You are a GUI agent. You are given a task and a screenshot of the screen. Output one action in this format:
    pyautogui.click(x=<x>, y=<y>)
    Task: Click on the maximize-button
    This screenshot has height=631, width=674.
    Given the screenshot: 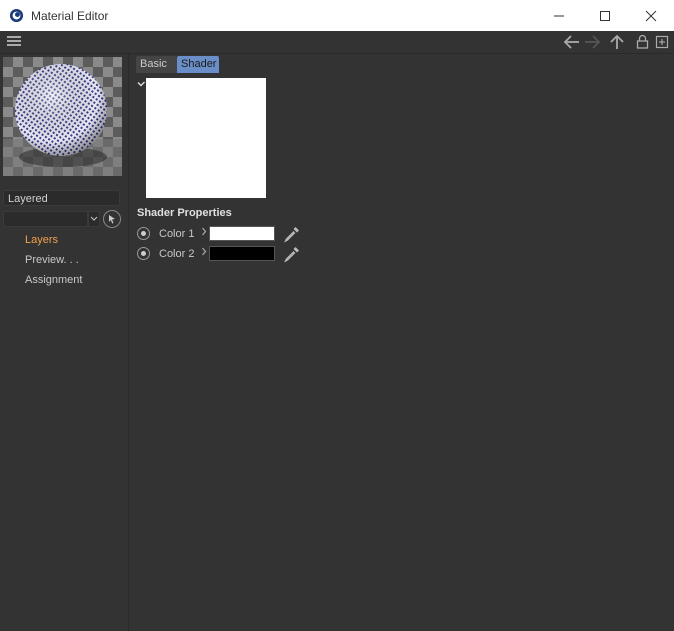 What is the action you would take?
    pyautogui.click(x=605, y=15)
    